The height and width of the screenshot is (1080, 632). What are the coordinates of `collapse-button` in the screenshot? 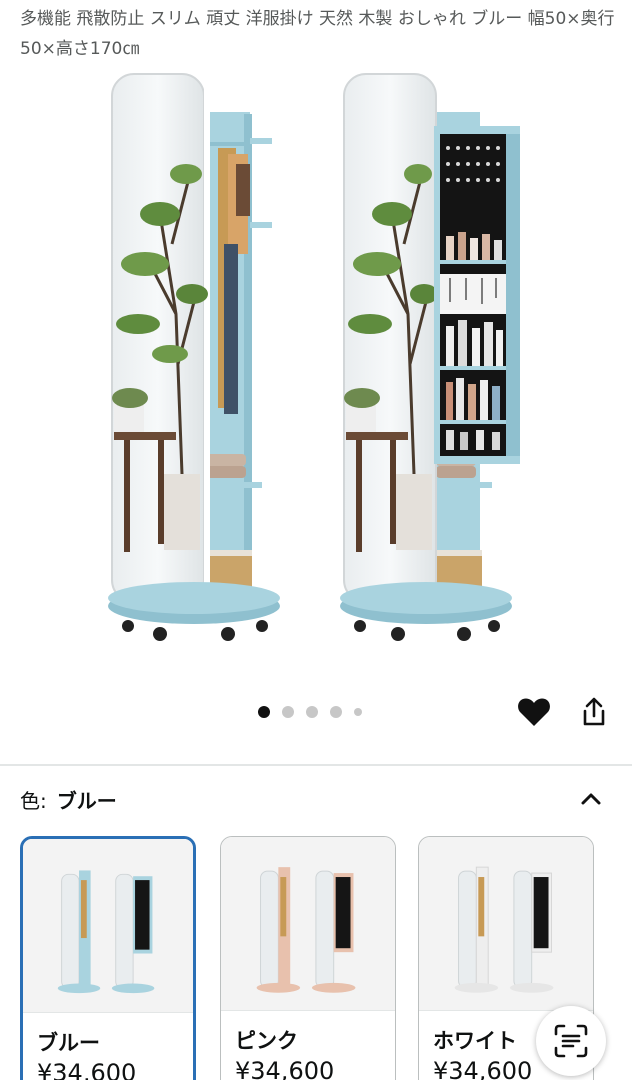 It's located at (591, 799).